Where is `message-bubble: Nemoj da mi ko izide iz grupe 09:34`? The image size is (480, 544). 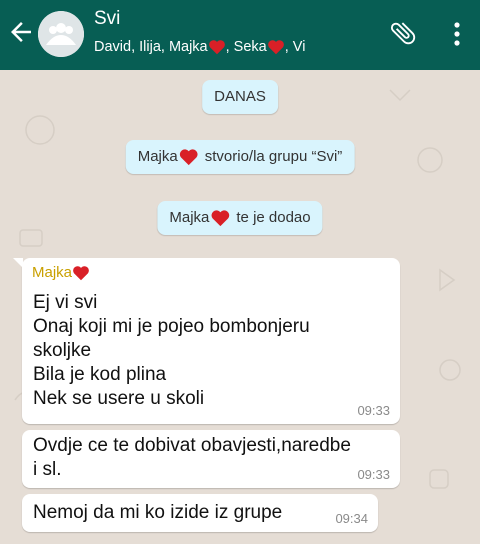
message-bubble: Nemoj da mi ko izide iz grupe 09:34 is located at coordinates (200, 513).